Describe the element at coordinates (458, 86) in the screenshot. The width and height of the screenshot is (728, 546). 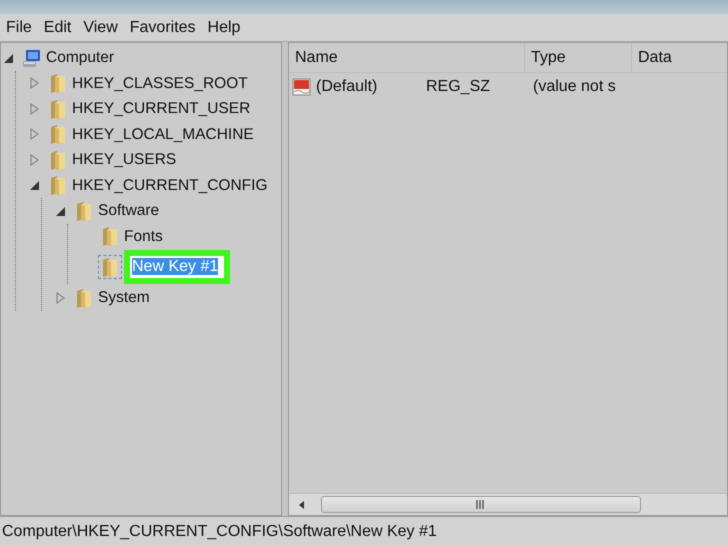
I see `table-cell-text: REG_SZ` at that location.